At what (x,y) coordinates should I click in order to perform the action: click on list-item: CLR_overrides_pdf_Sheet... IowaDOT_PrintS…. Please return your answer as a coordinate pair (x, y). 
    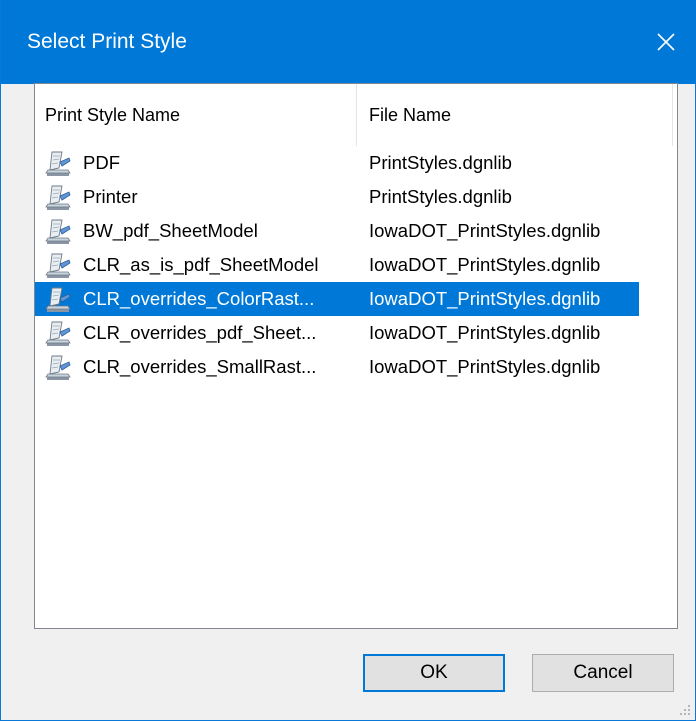
    Looking at the image, I should click on (337, 333).